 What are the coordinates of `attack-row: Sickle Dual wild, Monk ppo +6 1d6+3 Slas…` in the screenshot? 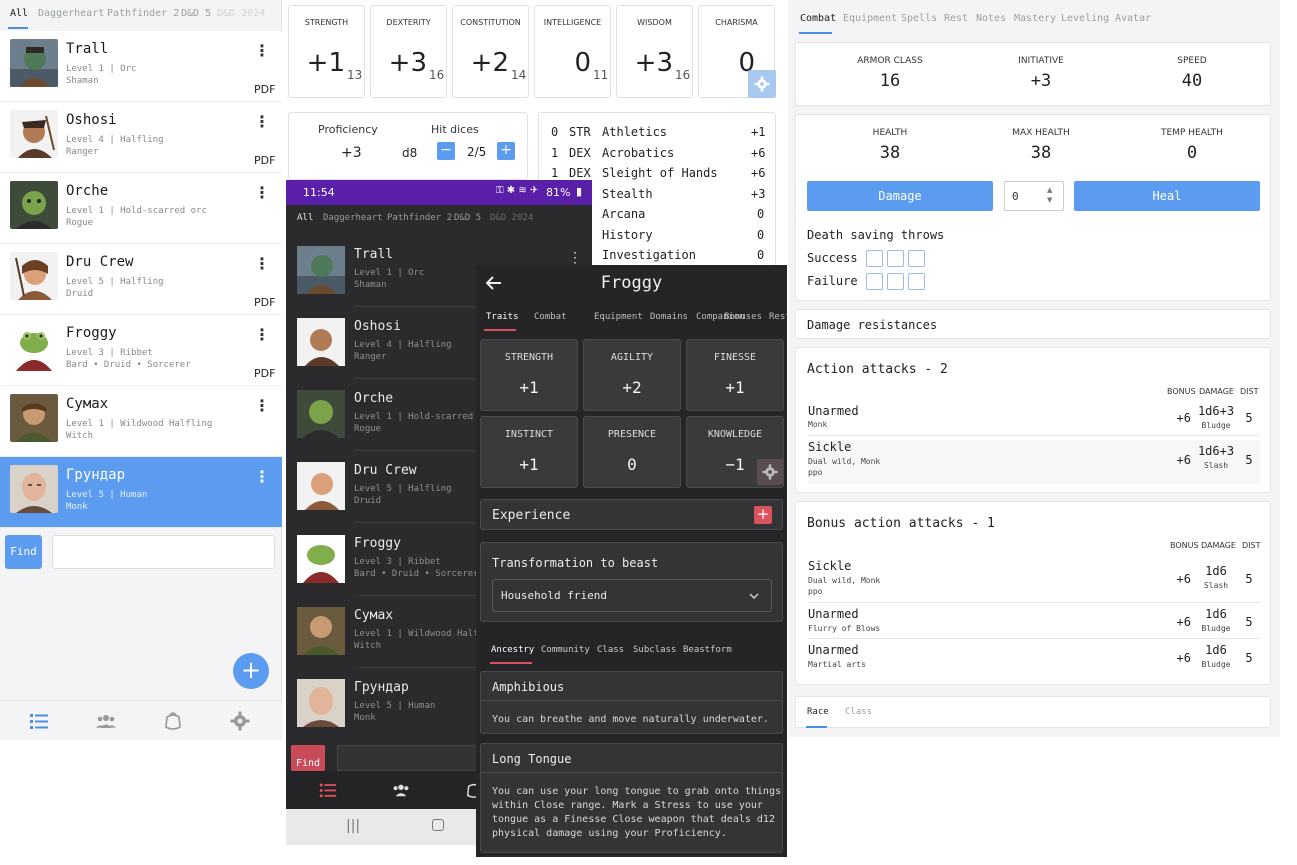 It's located at (1034, 462).